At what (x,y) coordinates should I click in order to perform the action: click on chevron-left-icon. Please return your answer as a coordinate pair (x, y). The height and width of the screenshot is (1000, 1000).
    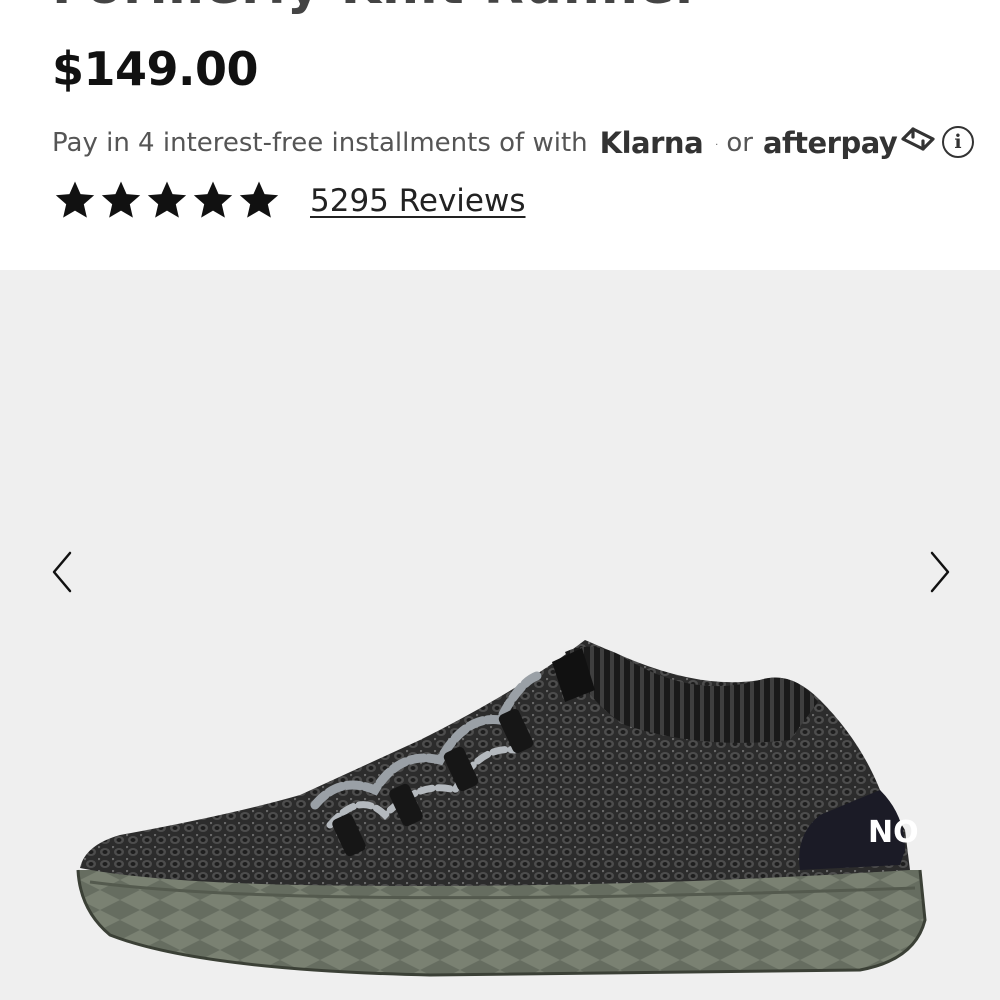
    Looking at the image, I should click on (62, 572).